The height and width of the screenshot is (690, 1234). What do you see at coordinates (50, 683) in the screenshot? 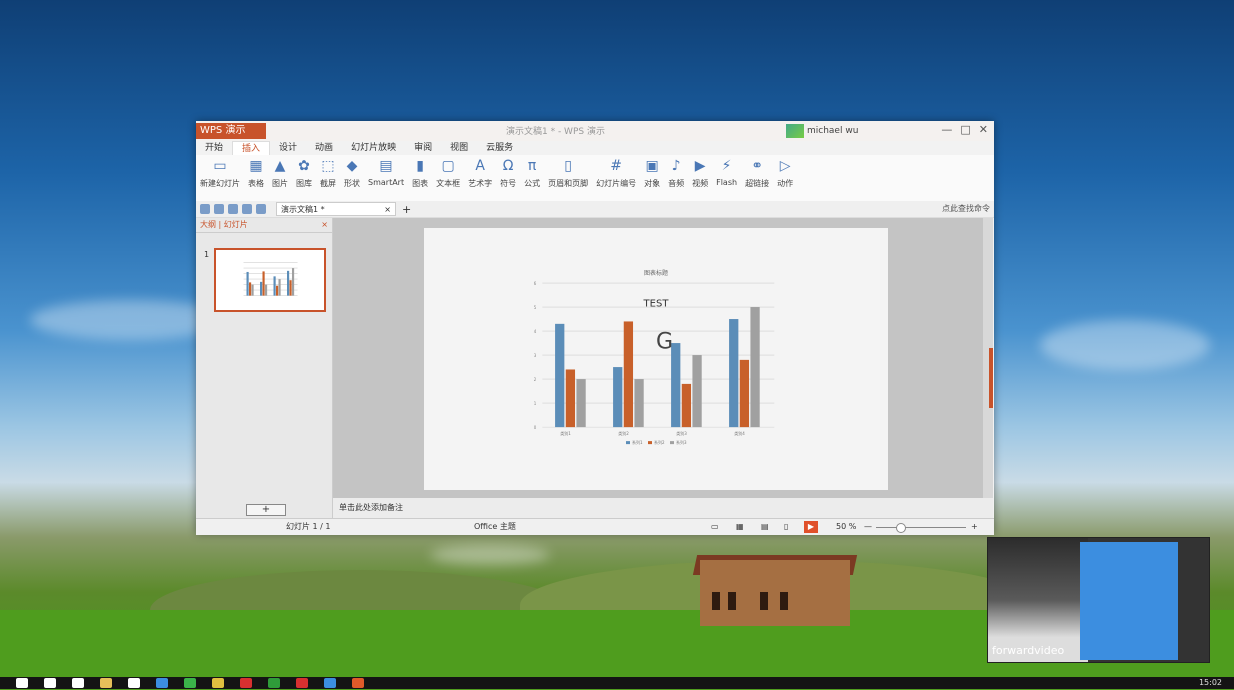
I see `search-icon` at bounding box center [50, 683].